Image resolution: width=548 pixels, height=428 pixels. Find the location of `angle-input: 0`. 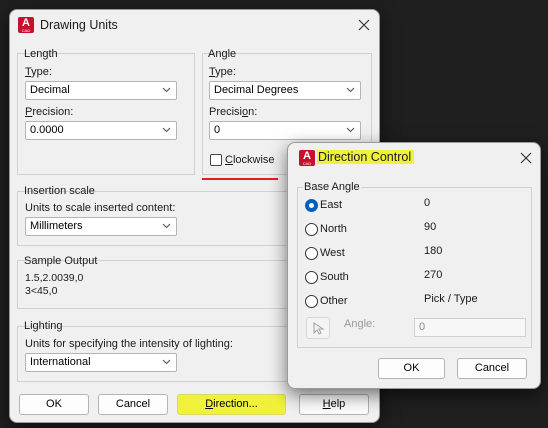

angle-input: 0 is located at coordinates (470, 327).